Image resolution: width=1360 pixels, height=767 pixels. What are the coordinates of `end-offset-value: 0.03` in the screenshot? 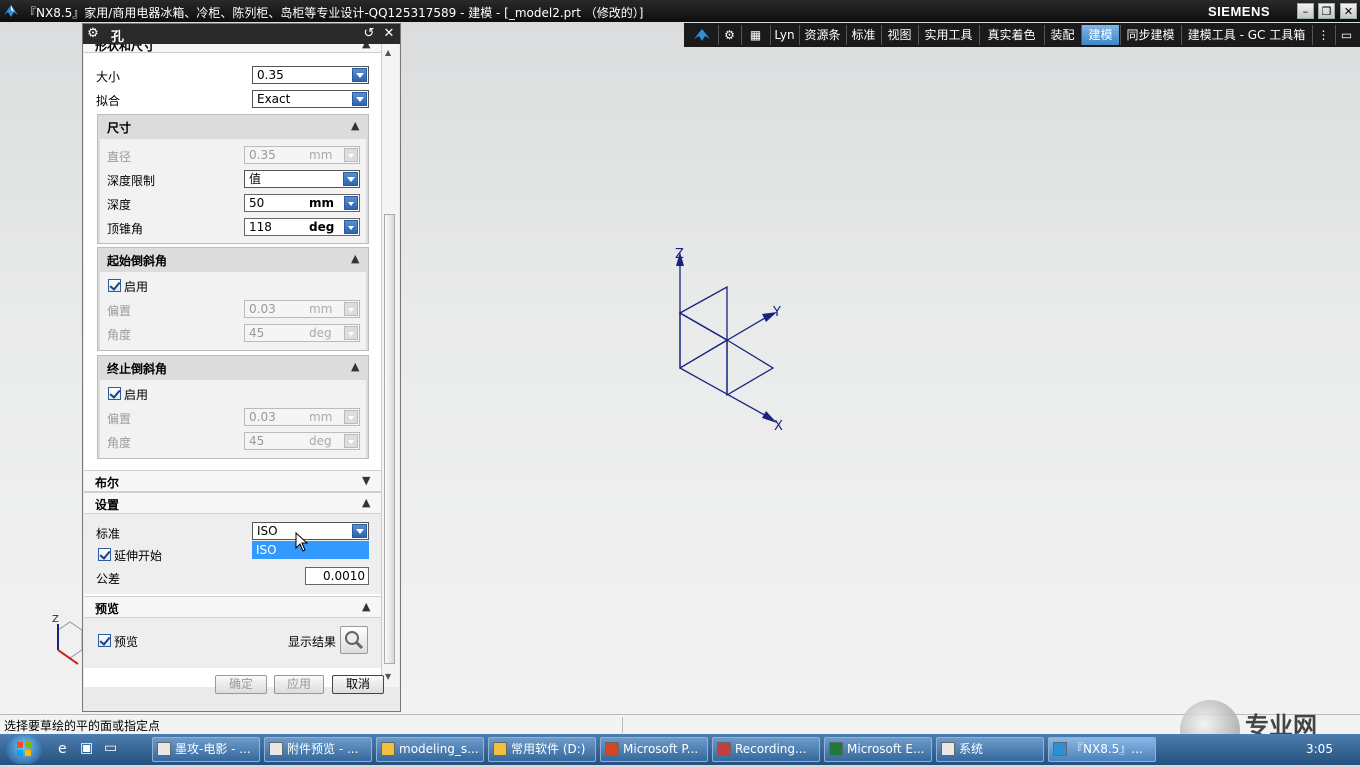 It's located at (262, 417).